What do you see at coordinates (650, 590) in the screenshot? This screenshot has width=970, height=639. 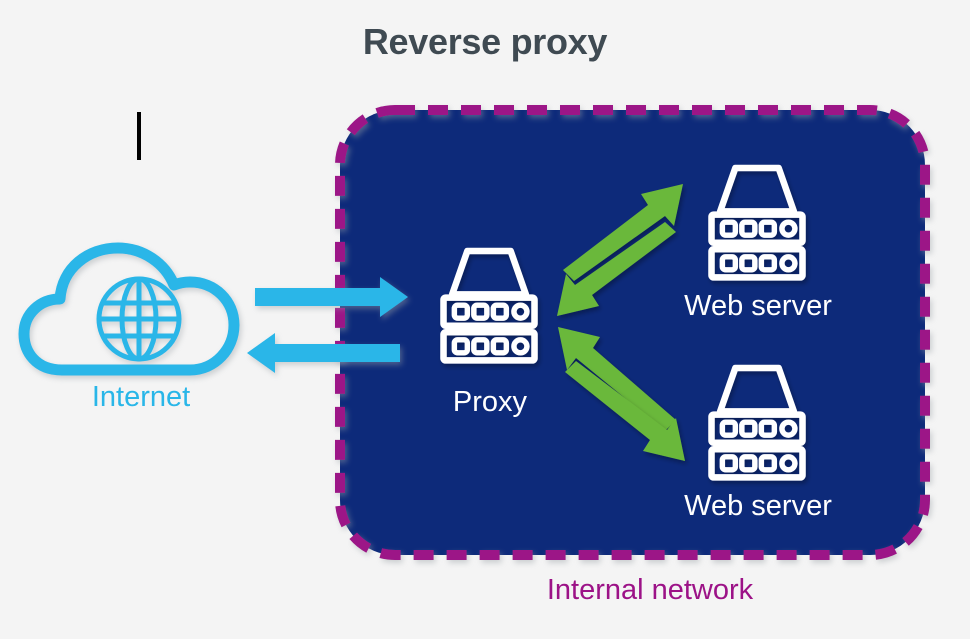 I see `internal-network-label: Internal network` at bounding box center [650, 590].